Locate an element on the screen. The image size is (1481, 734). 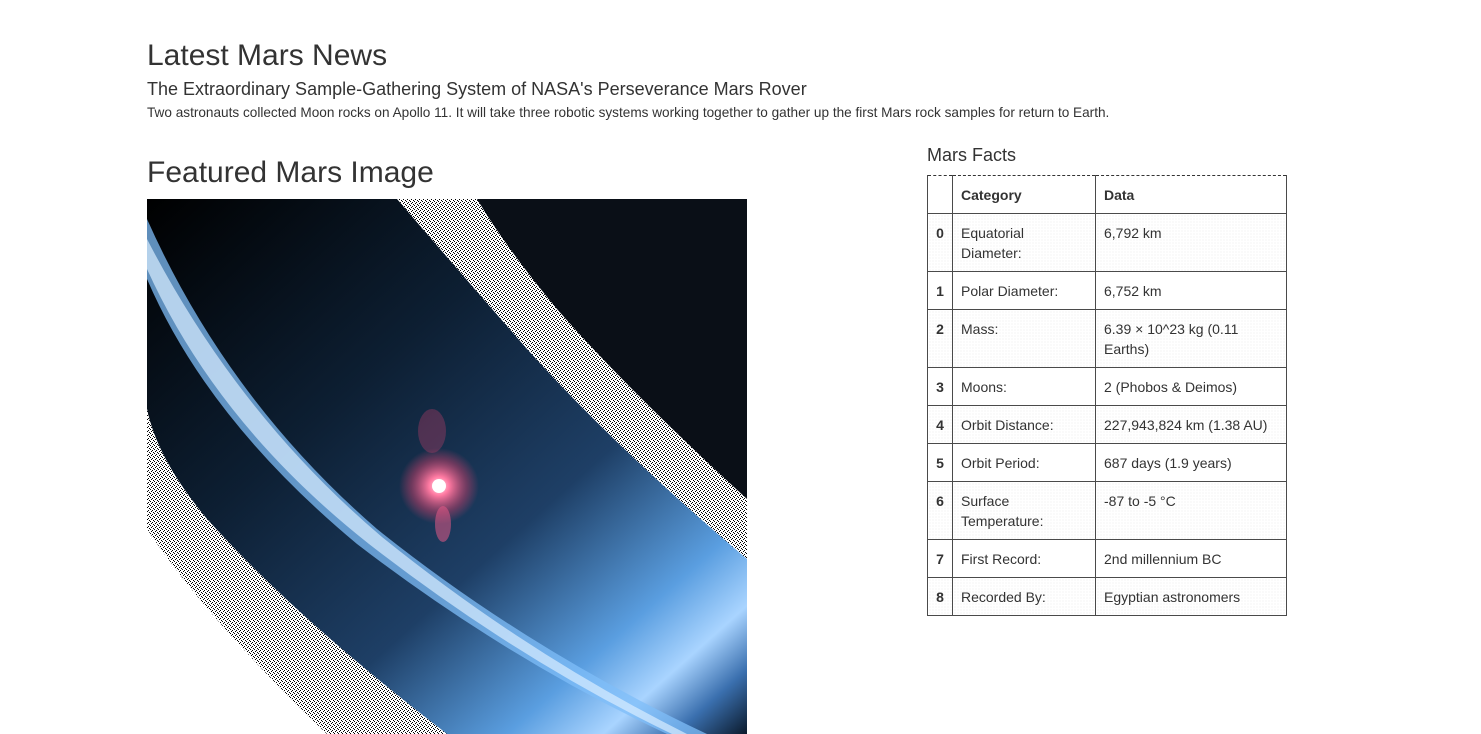
row-index: 2 is located at coordinates (940, 338).